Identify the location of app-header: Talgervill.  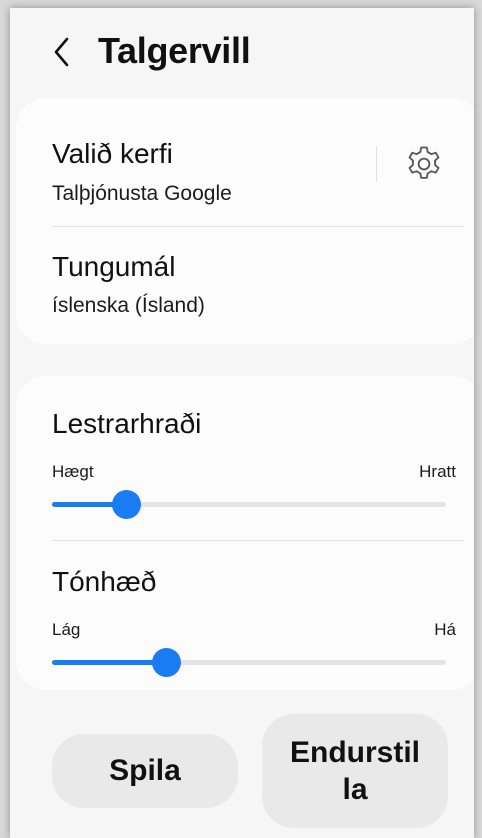
(242, 52).